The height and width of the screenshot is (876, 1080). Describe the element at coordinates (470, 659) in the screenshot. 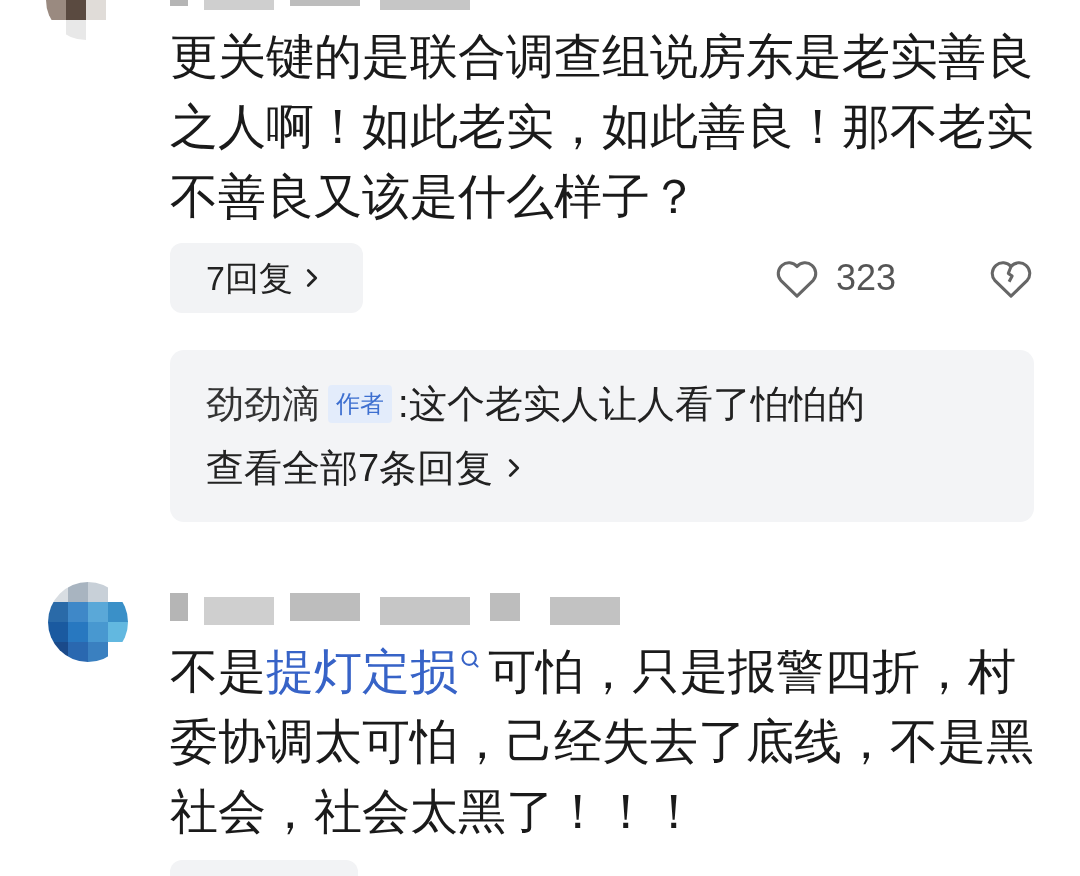

I see `search-icon` at that location.